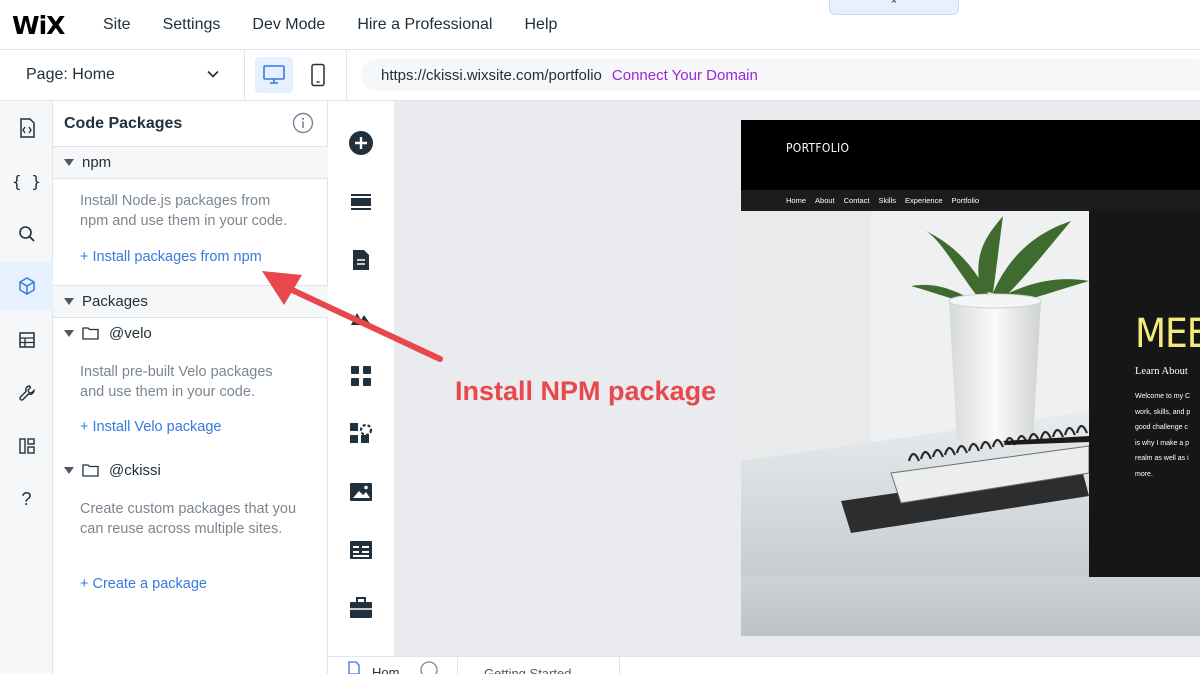  What do you see at coordinates (857, 200) in the screenshot?
I see `site-nav-contact: Contact` at bounding box center [857, 200].